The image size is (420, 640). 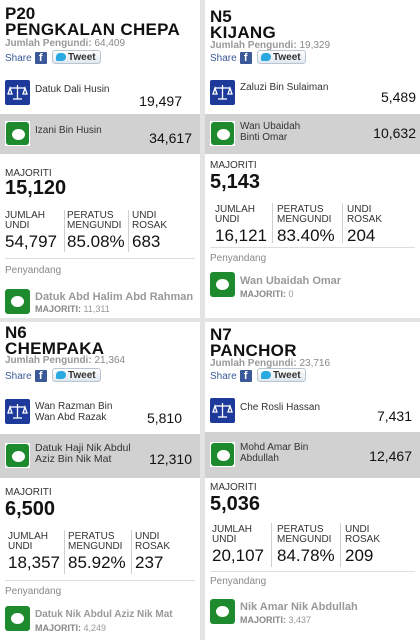 I want to click on stat-total-votes: JUMLAH UNDI 16,121, so click(x=241, y=224).